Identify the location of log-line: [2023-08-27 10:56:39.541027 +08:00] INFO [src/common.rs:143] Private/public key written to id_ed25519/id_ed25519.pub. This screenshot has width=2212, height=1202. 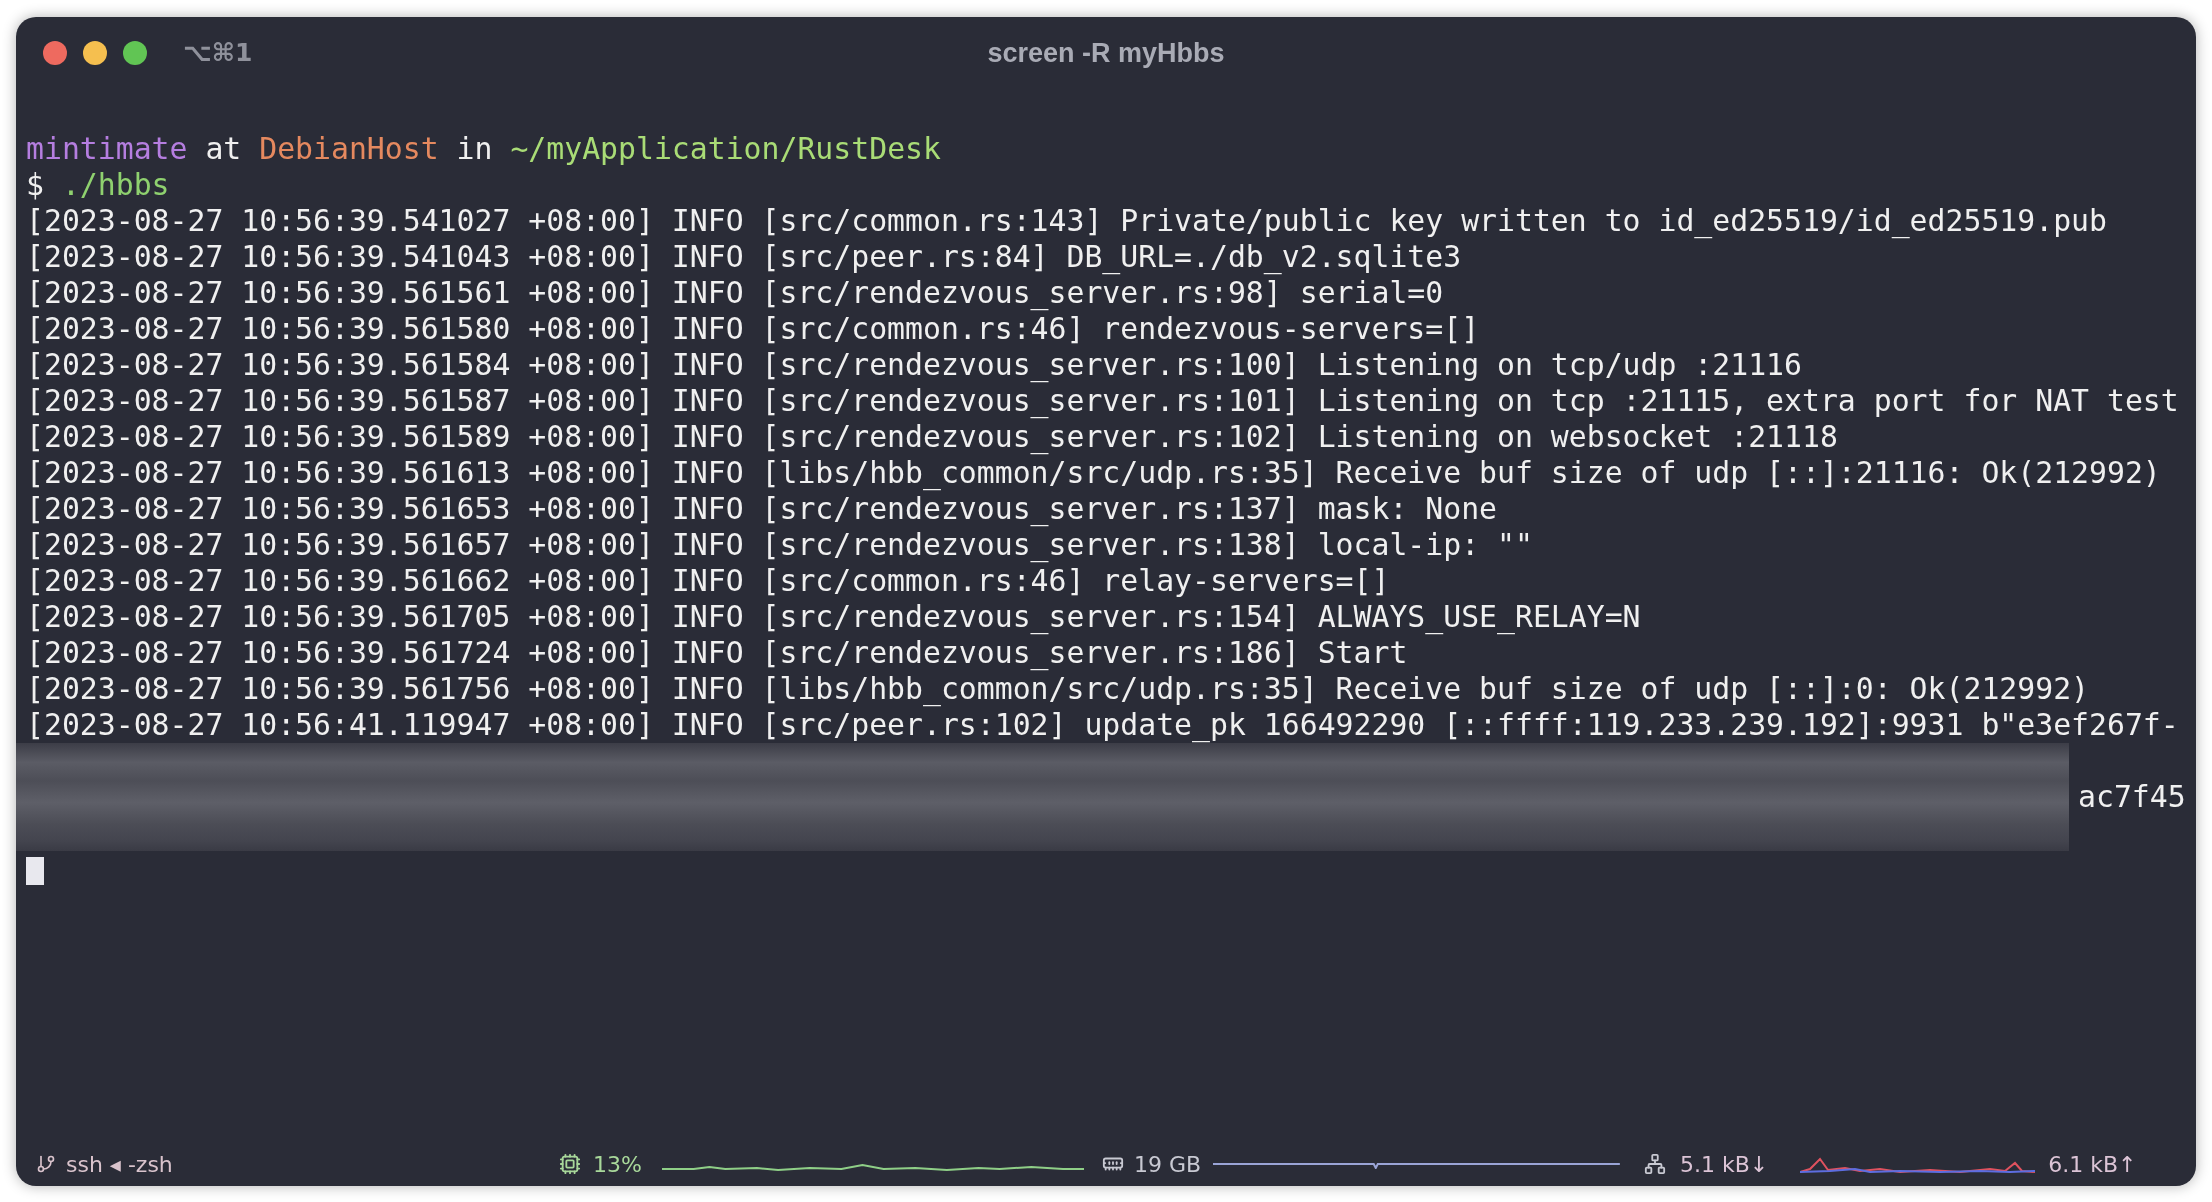
(1067, 221).